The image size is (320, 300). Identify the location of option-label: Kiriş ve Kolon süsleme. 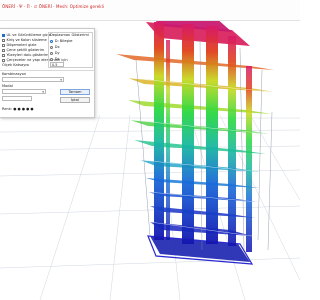
(26, 40).